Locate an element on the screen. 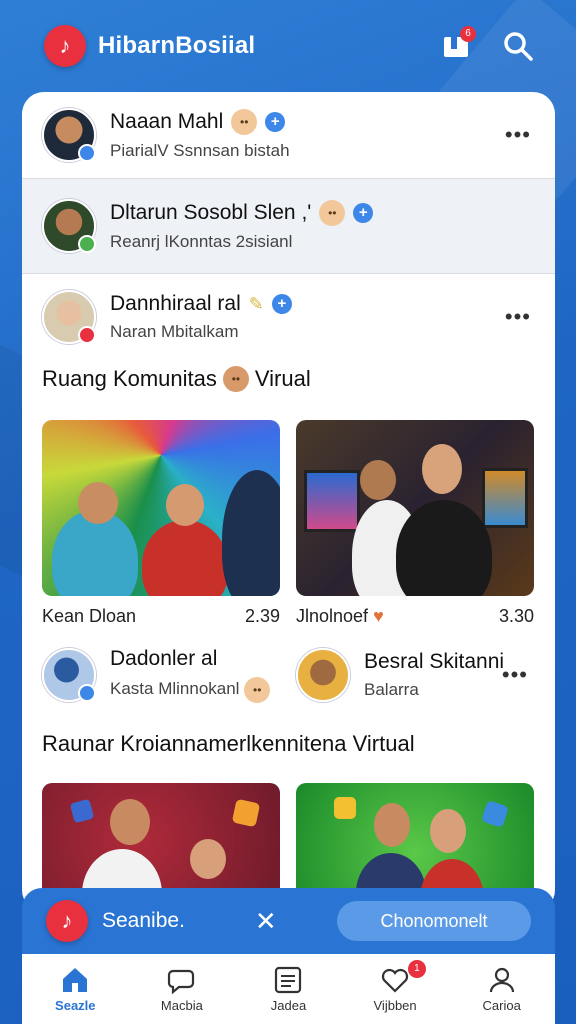 The image size is (576, 1024). tab-label: Macbia is located at coordinates (181, 1005).